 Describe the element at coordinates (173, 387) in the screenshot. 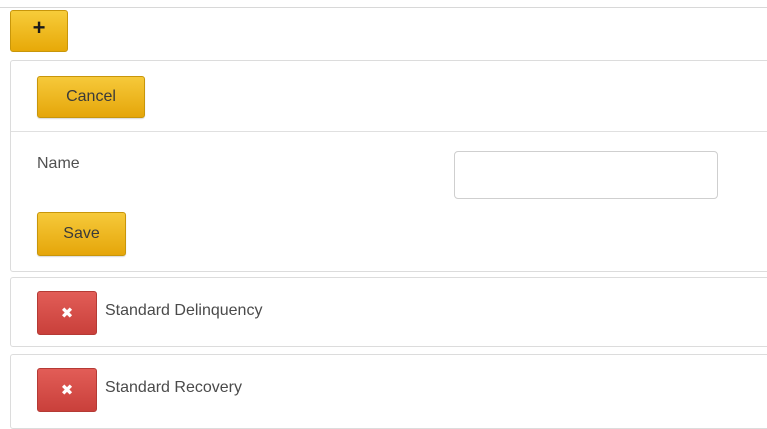

I see `list-item-label: Standard Recovery` at that location.